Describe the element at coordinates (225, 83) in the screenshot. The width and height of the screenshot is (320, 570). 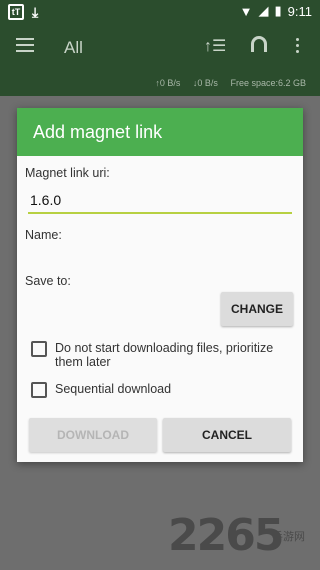
I see `speed-info: ↑0 B/s ↓0 B/s Free space:6.2 GB` at that location.